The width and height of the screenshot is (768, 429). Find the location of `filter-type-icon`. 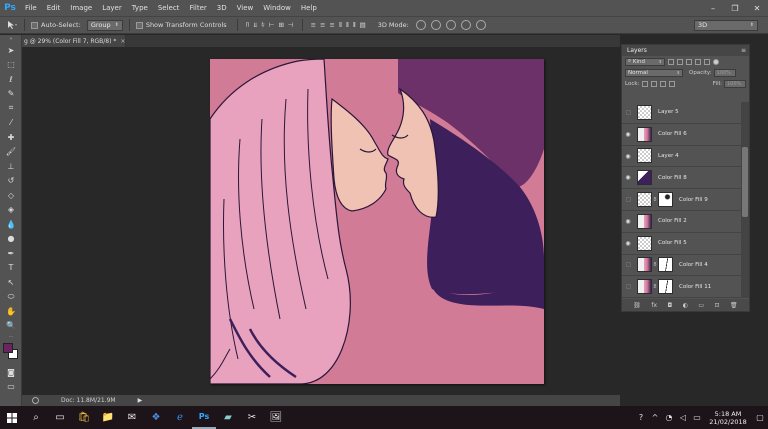

filter-type-icon is located at coordinates (689, 61).